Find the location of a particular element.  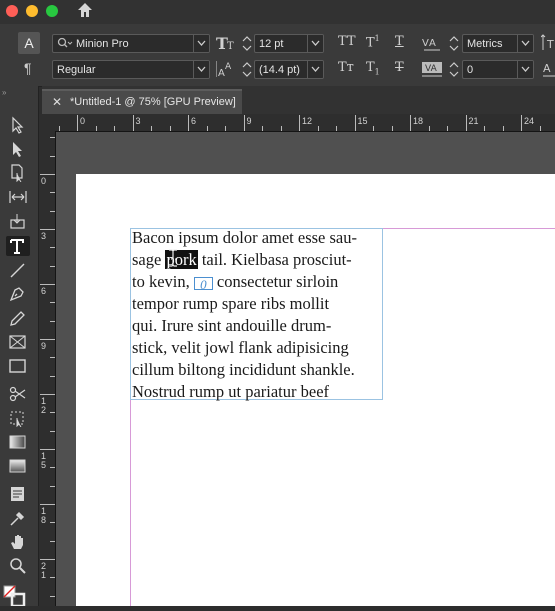

underline-button: T is located at coordinates (399, 41).